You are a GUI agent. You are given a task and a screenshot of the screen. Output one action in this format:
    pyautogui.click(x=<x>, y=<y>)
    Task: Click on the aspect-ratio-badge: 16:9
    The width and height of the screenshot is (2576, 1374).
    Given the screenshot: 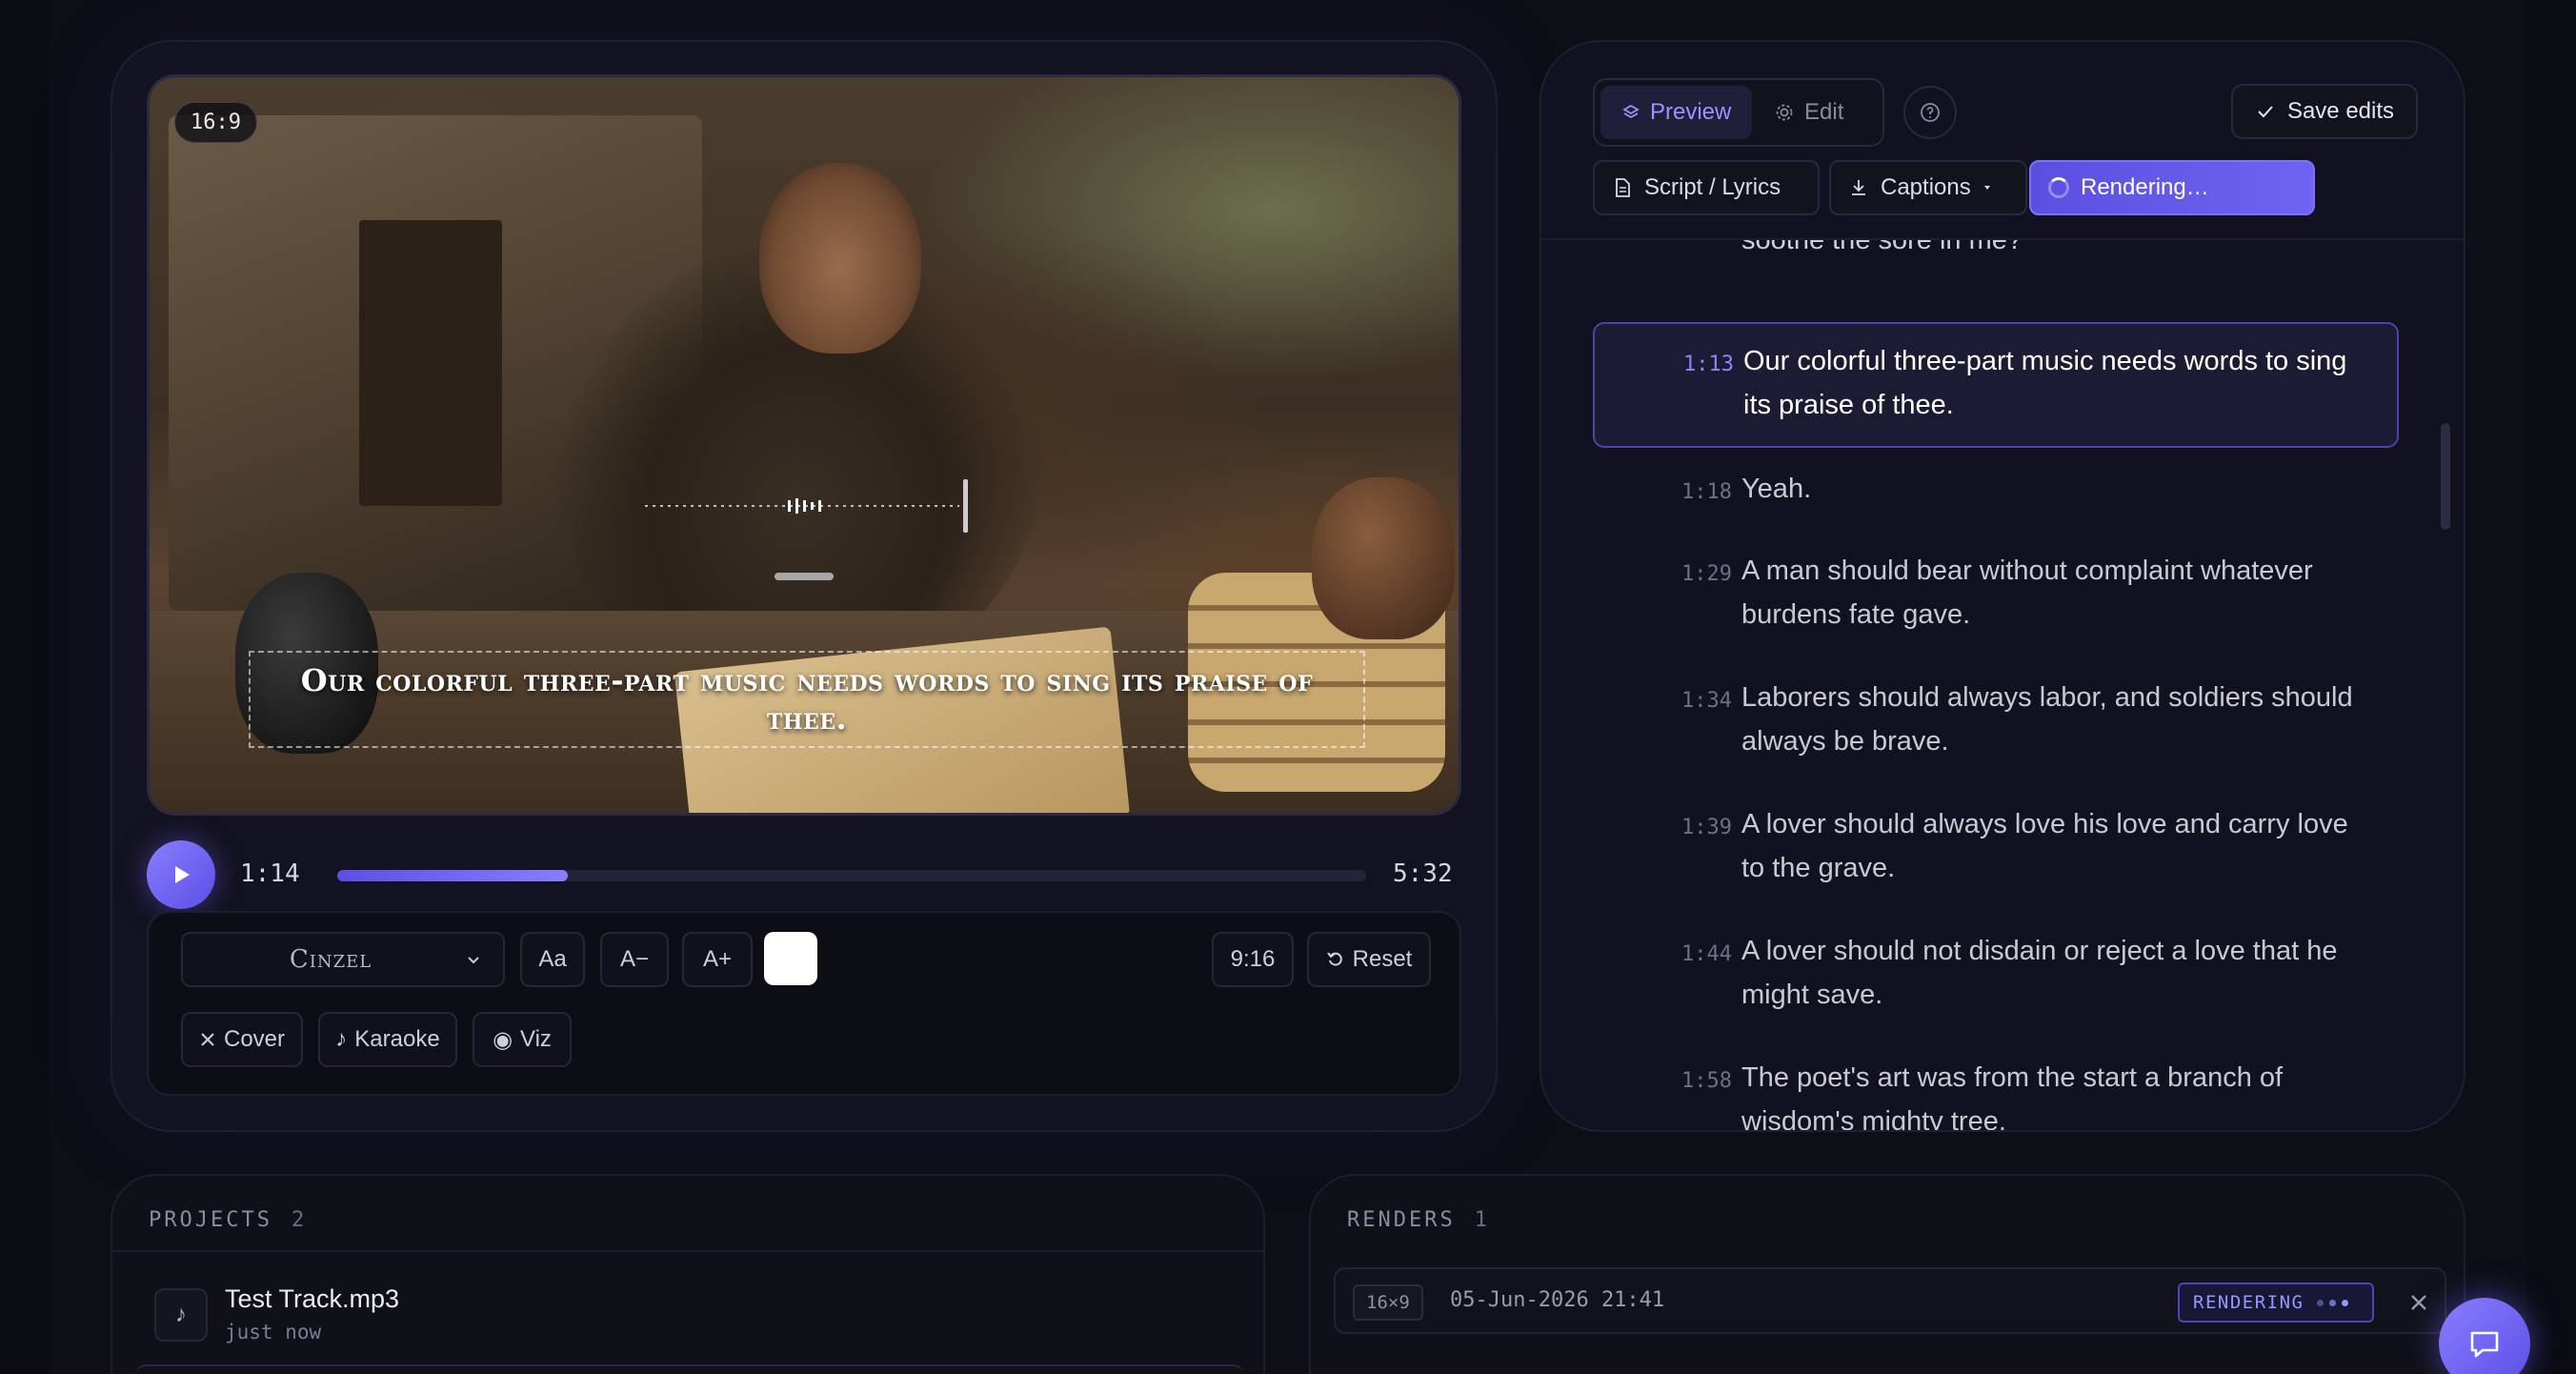 What is the action you would take?
    pyautogui.click(x=216, y=123)
    